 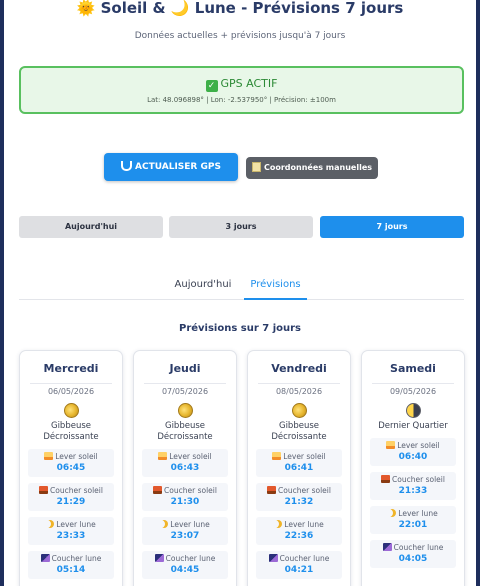 I want to click on moonset-value: 04:21, so click(x=299, y=570).